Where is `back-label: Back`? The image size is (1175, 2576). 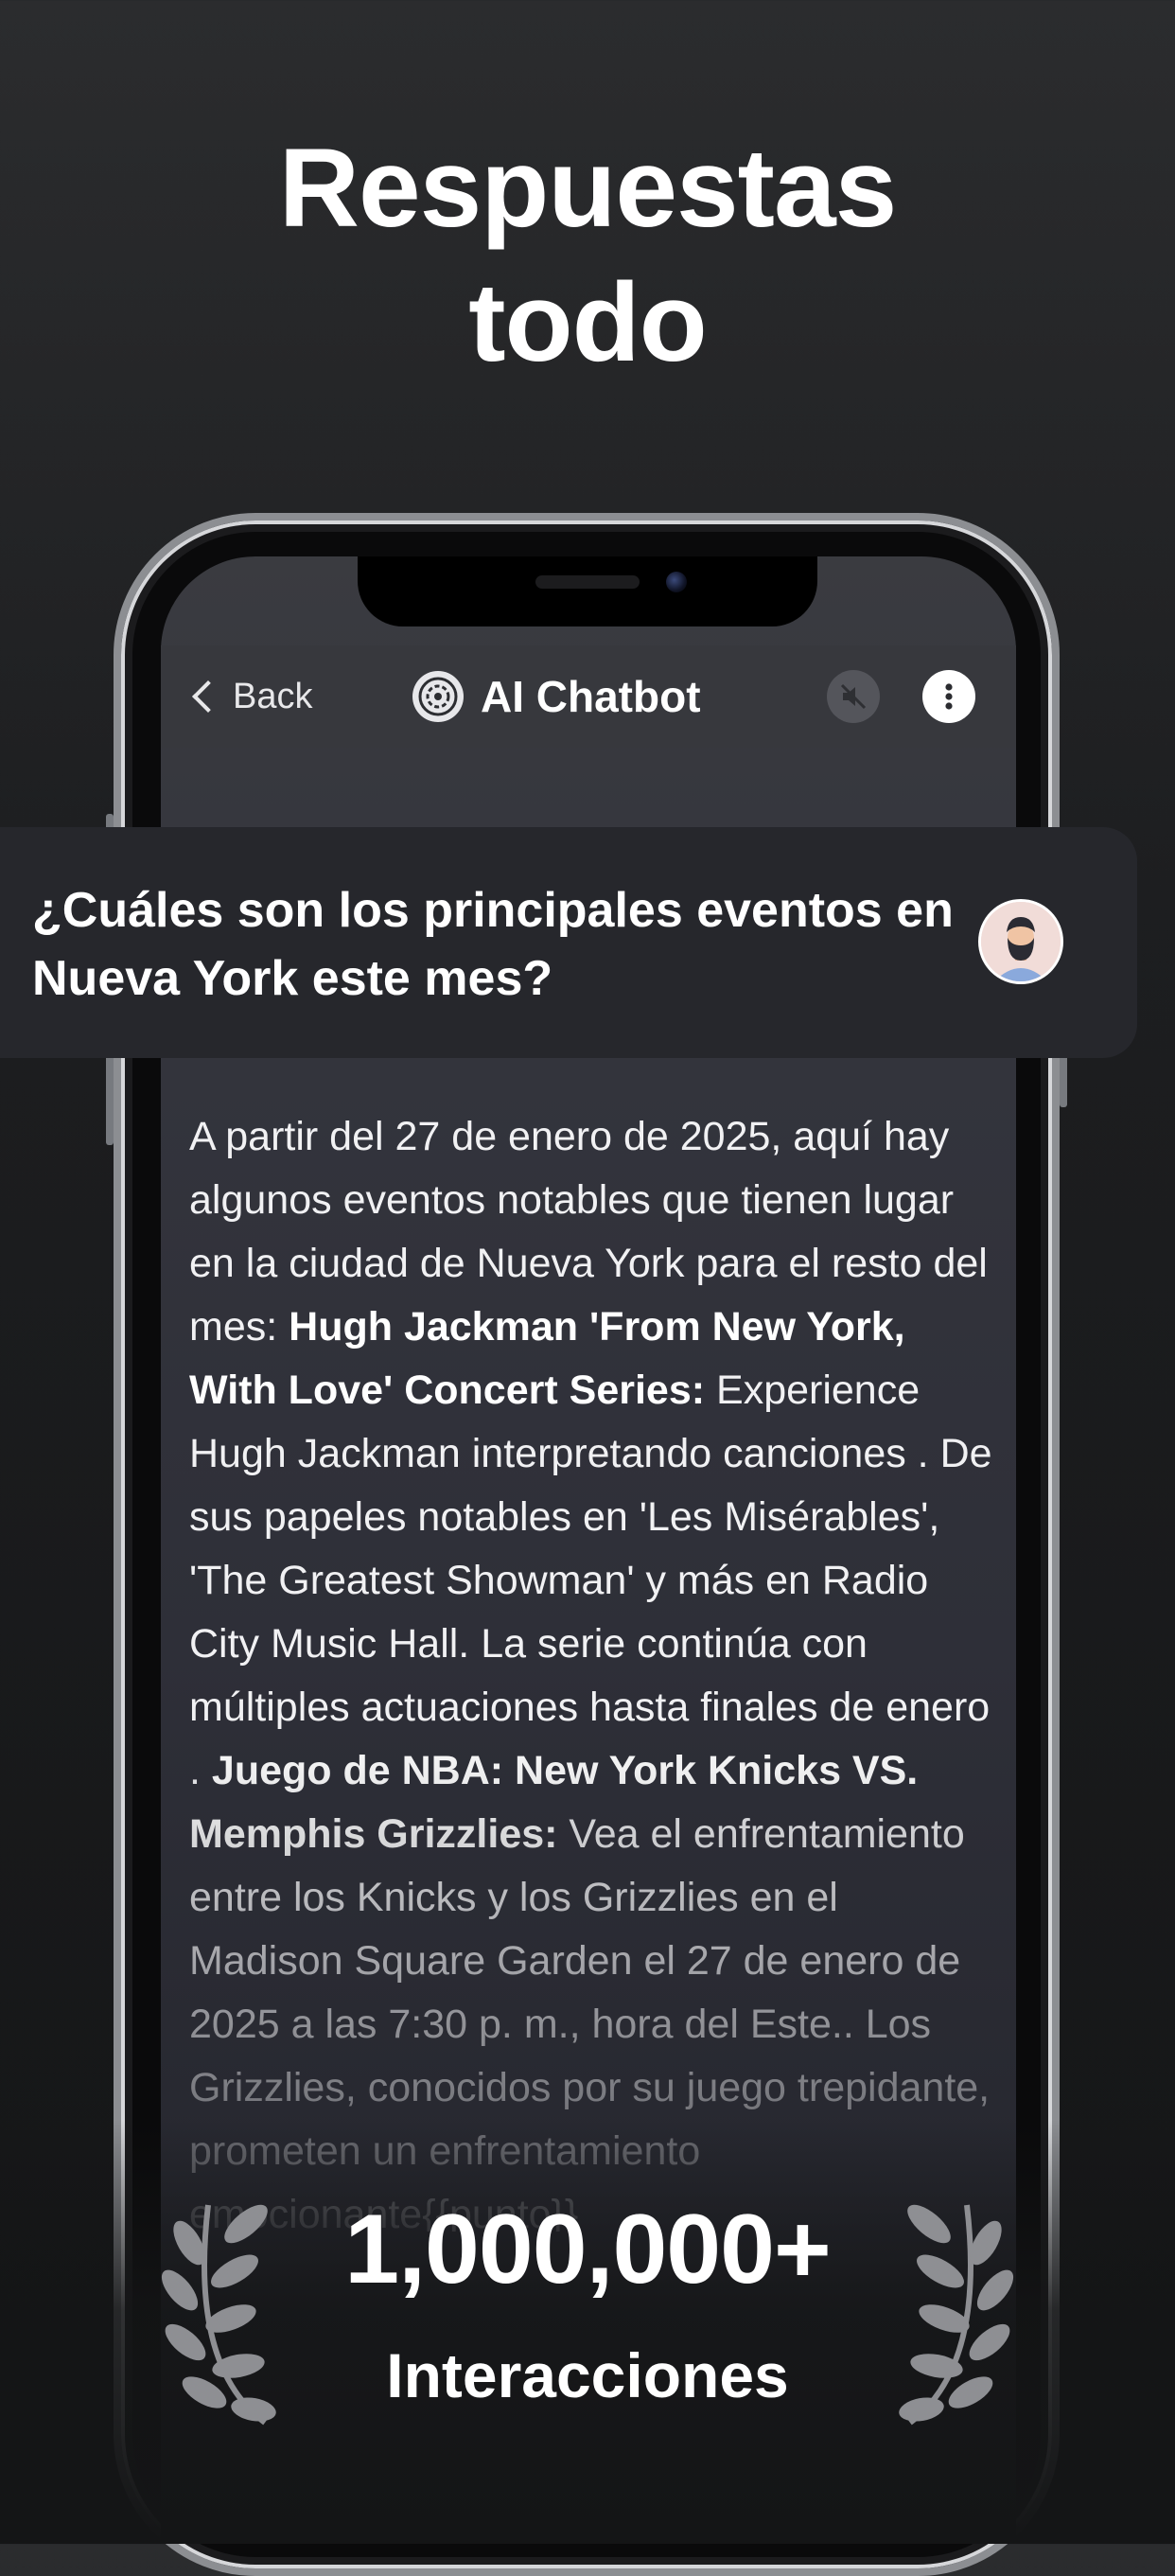 back-label: Back is located at coordinates (273, 696).